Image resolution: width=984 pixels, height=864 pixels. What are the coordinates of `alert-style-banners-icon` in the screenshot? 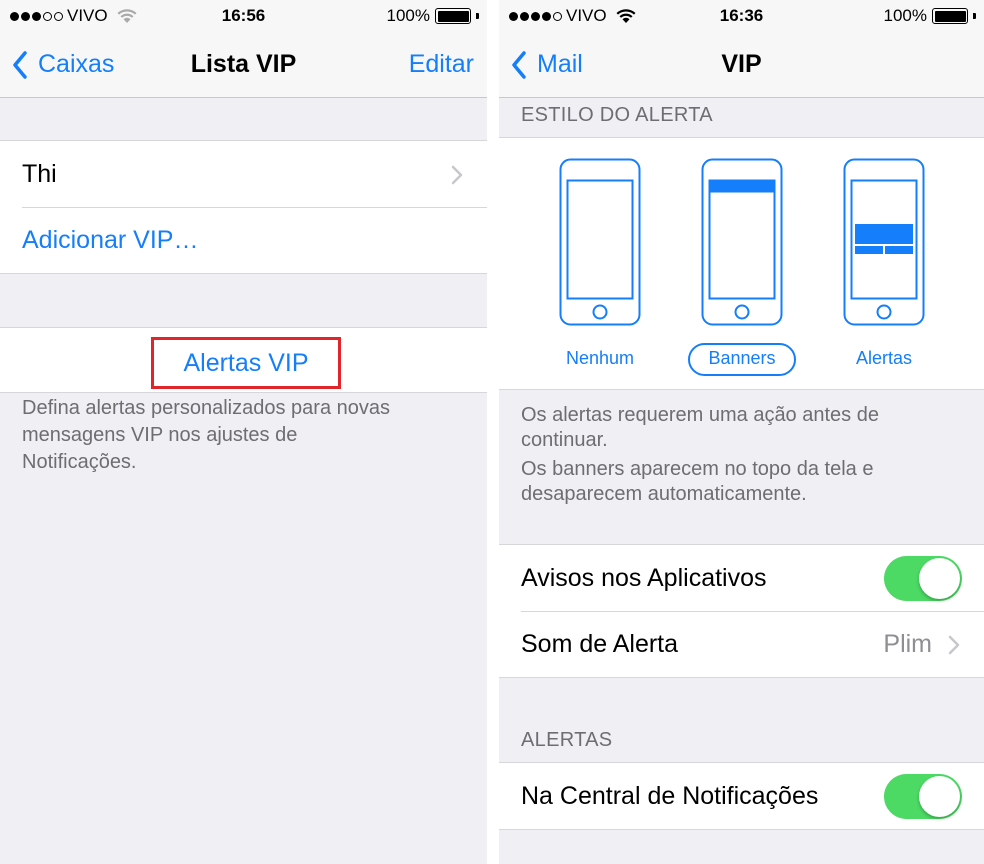 It's located at (742, 242).